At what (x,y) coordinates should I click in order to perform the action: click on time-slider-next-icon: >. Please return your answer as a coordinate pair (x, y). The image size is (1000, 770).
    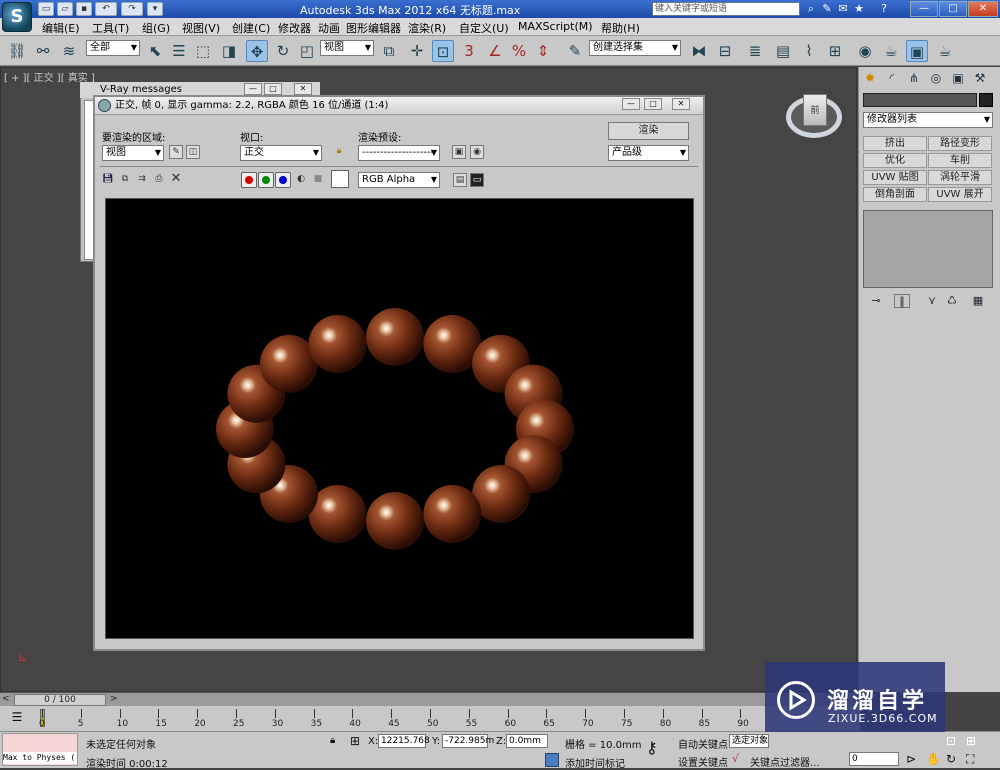
    Looking at the image, I should click on (115, 700).